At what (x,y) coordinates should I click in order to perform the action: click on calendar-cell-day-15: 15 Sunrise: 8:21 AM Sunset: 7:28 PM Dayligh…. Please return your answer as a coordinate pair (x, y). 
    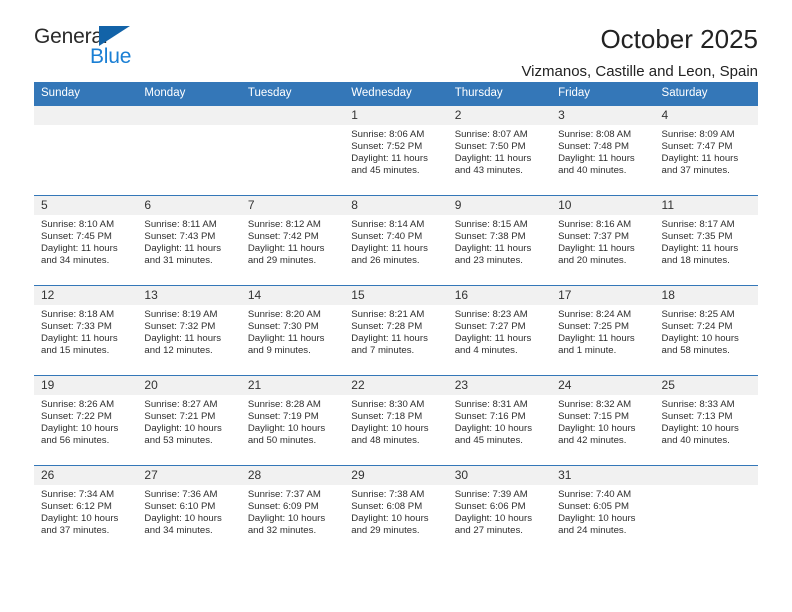
    Looking at the image, I should click on (396, 330).